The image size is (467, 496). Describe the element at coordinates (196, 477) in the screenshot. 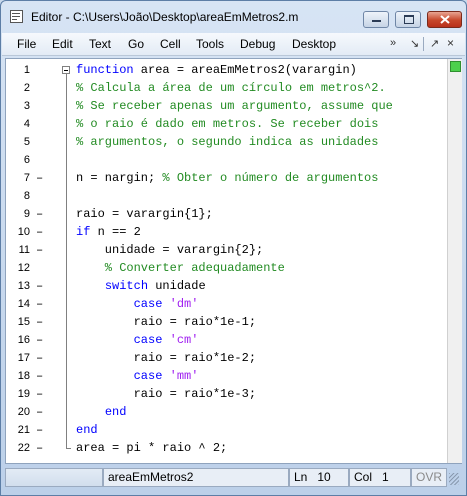

I see `status-function-name: areaEmMetros2` at that location.